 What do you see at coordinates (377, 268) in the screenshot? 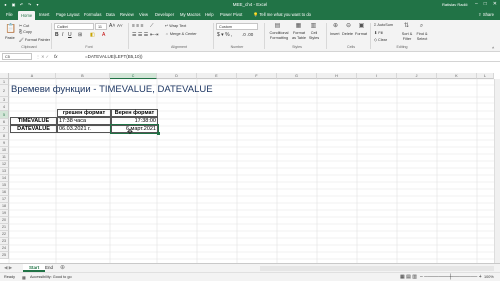
I see `horizontal-scrollbar` at bounding box center [377, 268].